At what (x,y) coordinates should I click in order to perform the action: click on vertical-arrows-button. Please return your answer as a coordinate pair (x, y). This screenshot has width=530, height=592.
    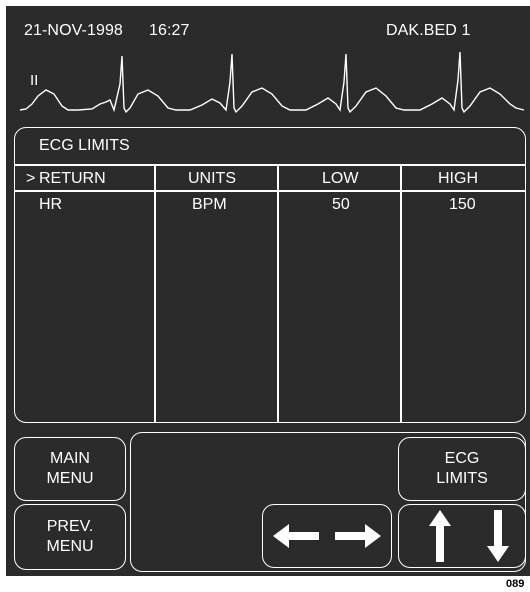
    Looking at the image, I should click on (462, 536).